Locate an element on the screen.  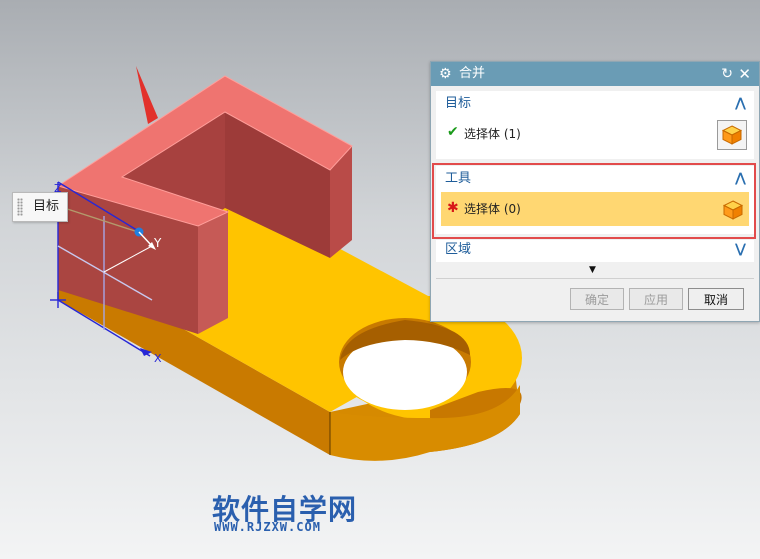
region-section: 区域 ⋁ is located at coordinates (595, 251).